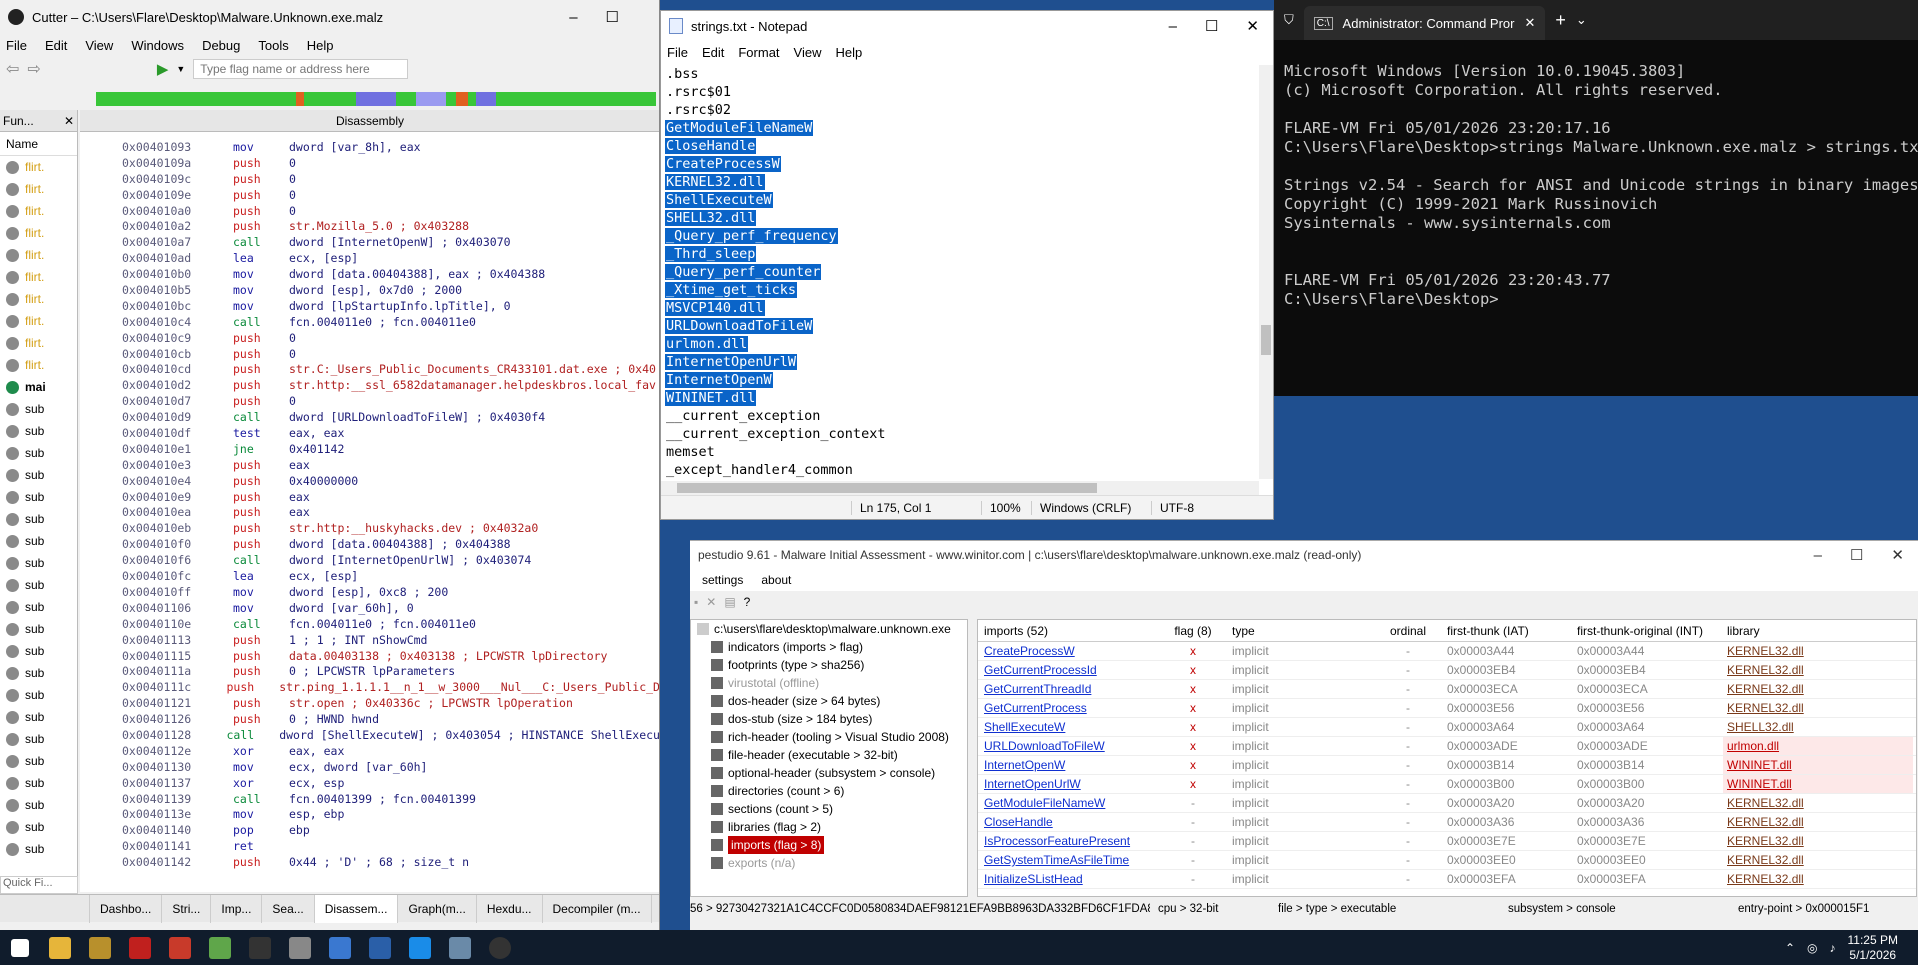 This screenshot has width=1918, height=965. What do you see at coordinates (369, 466) in the screenshot?
I see `disassembly-line: 0x004010e3 push eax` at bounding box center [369, 466].